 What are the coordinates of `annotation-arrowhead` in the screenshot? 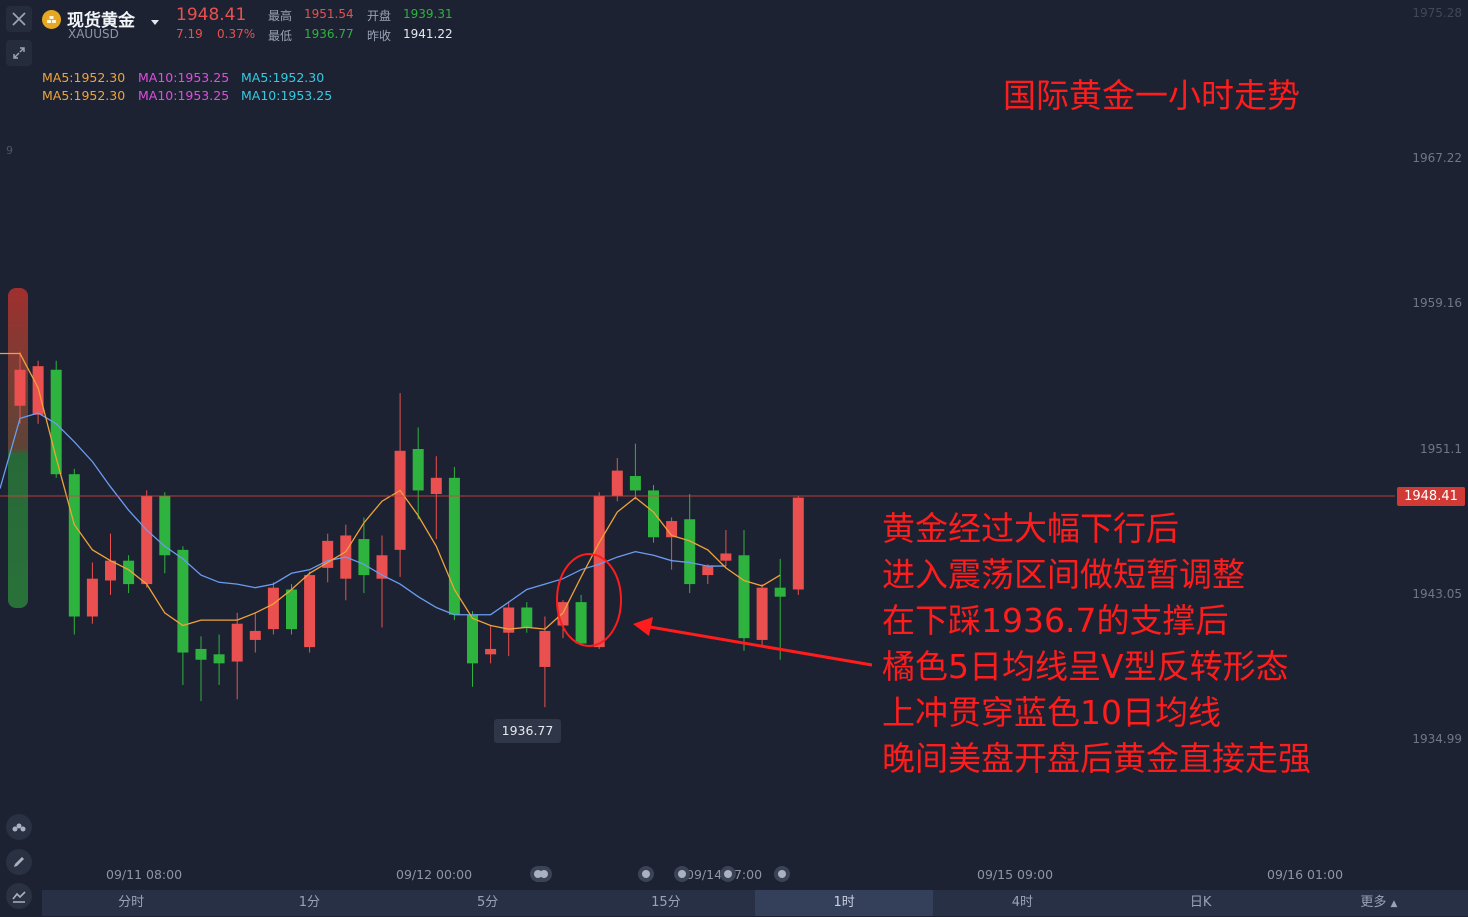 It's located at (643, 626).